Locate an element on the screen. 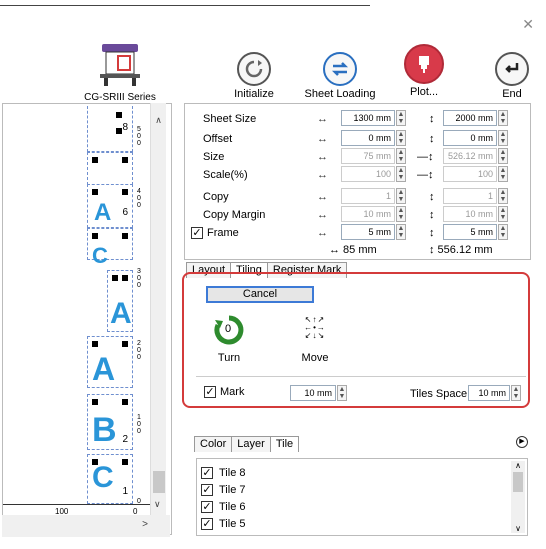 This screenshot has width=546, height=549. copy-x-spinner: ▲ ▼ is located at coordinates (401, 196).